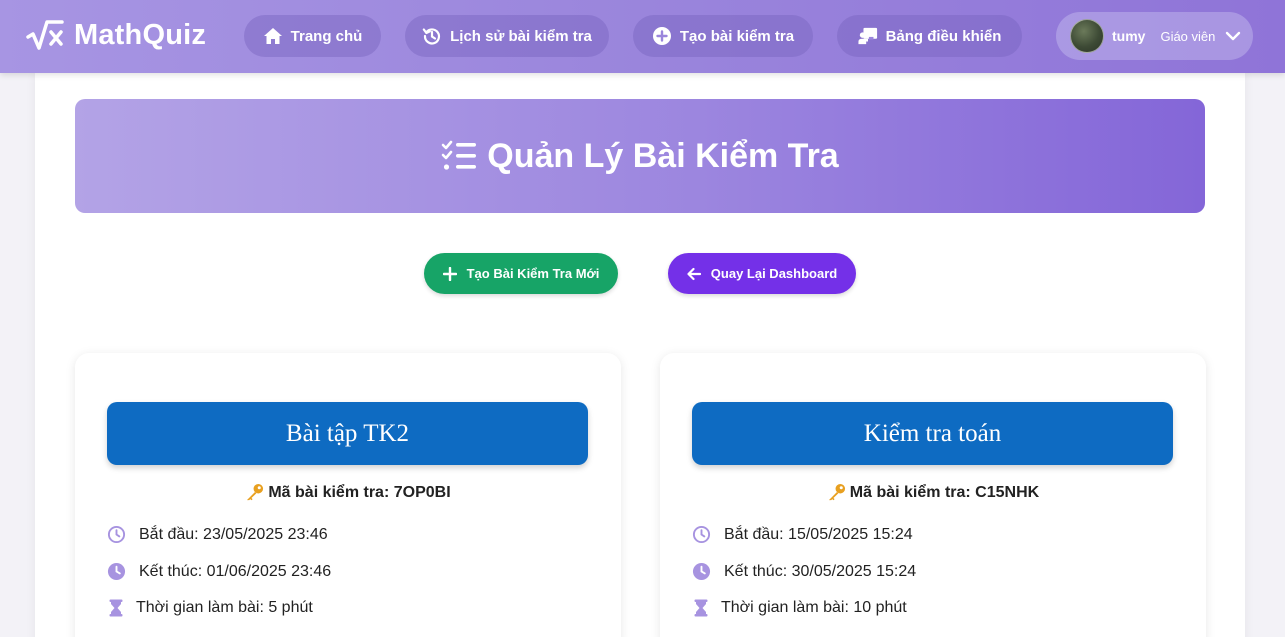 Image resolution: width=1285 pixels, height=637 pixels. Describe the element at coordinates (774, 273) in the screenshot. I see `back-dashboard-label: Quay Lại Dashboard` at that location.